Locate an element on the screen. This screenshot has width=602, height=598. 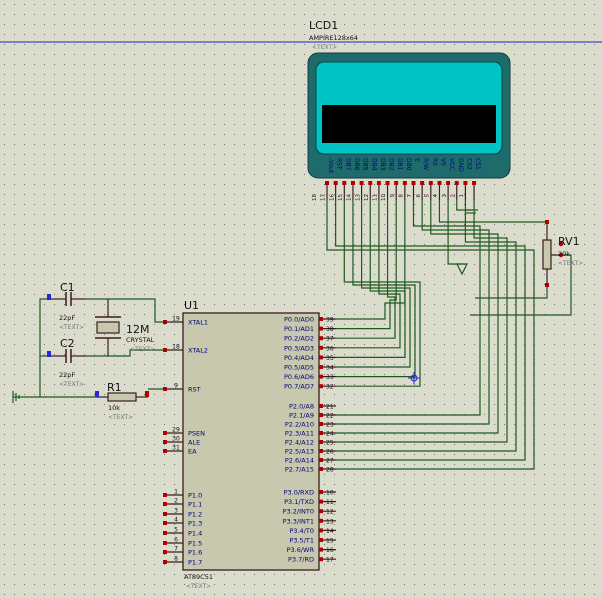
lcd-pin-label: DB0 is located at coordinates (408, 164).